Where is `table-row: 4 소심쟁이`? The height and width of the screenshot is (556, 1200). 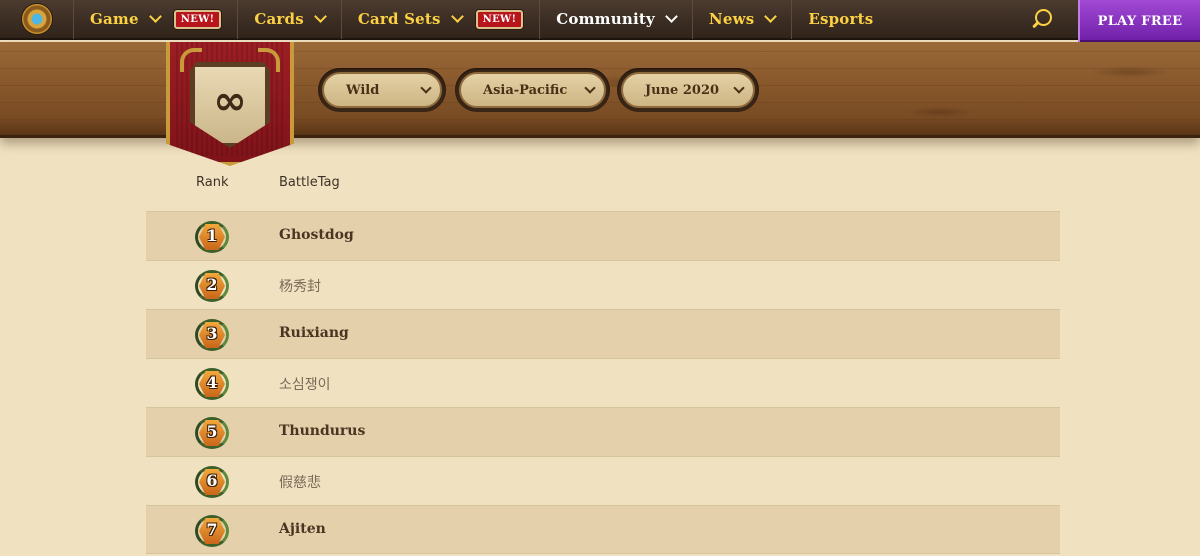
table-row: 4 소심쟁이 is located at coordinates (603, 382).